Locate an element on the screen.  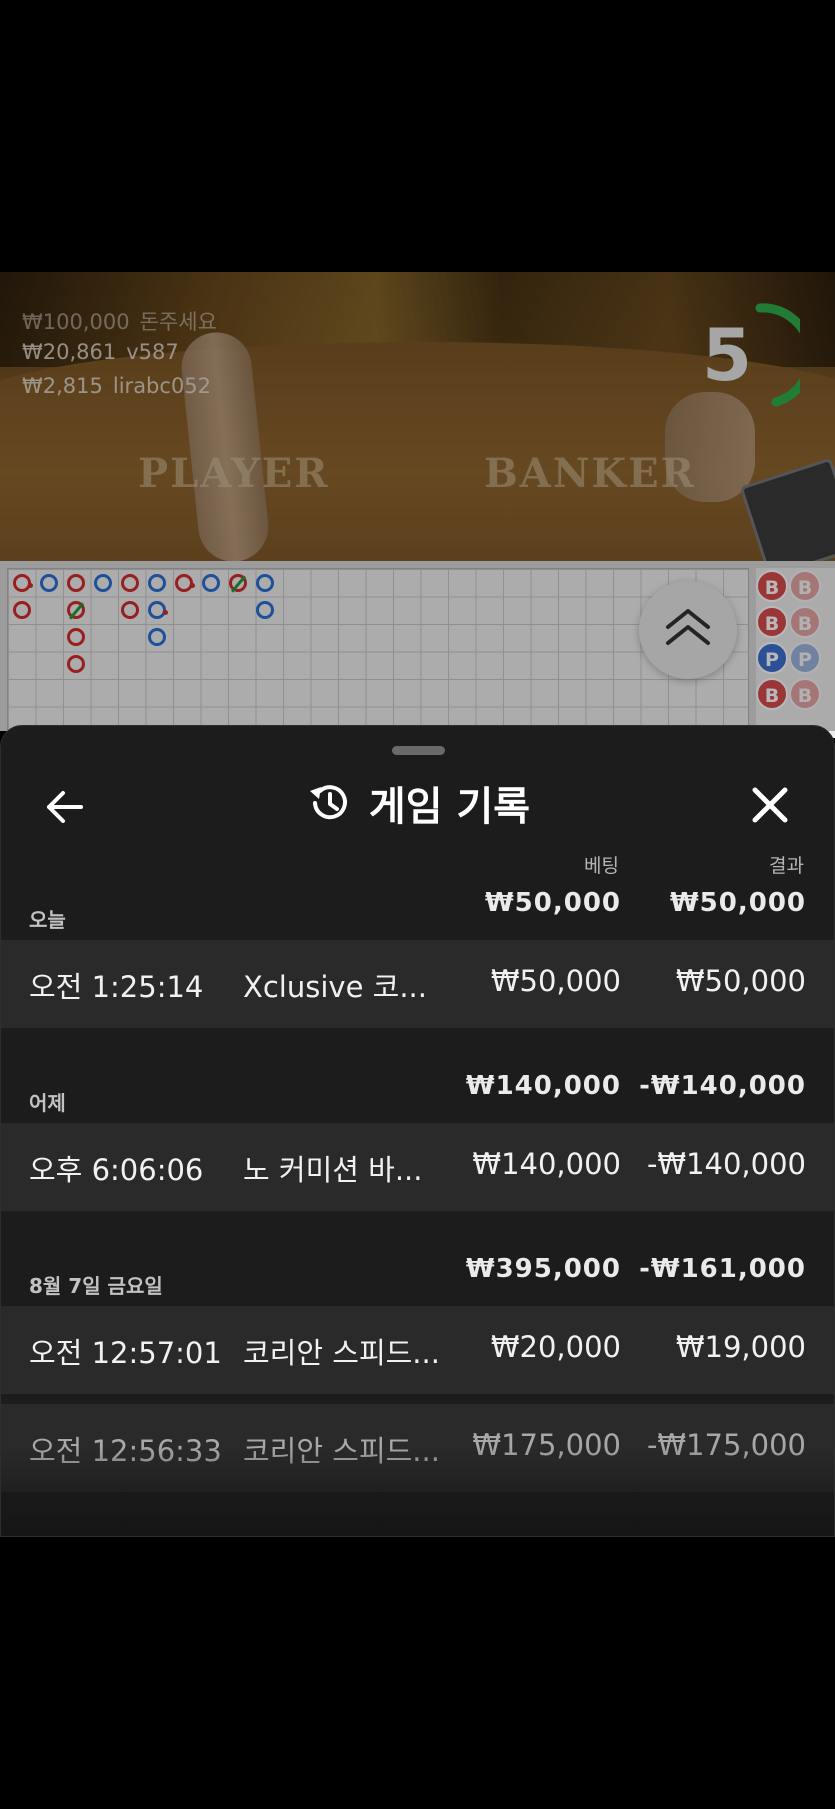
row-bet: ₩50,000 is located at coordinates (555, 981).